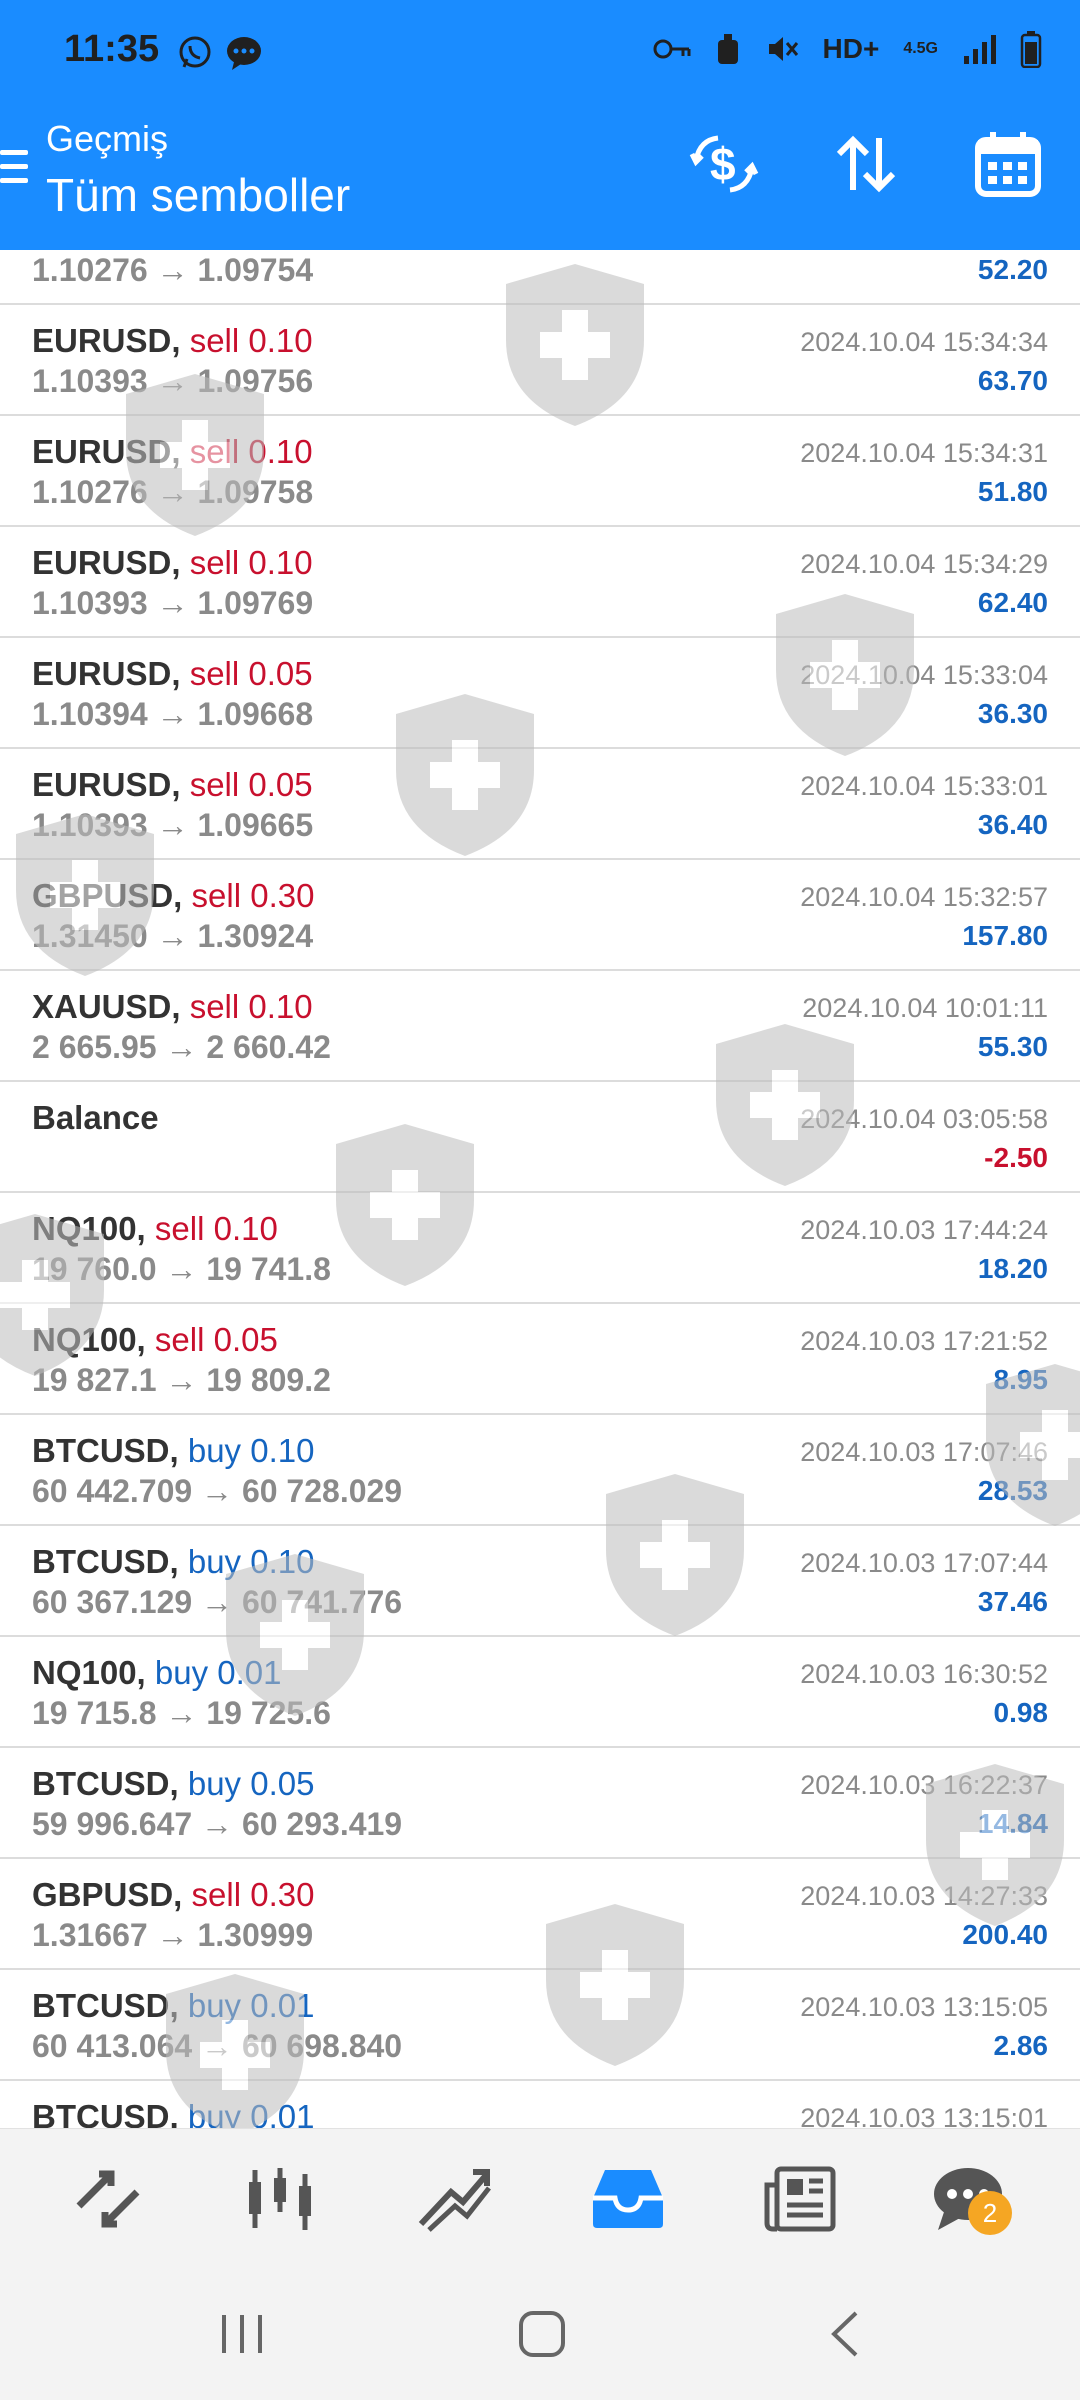 This screenshot has width=1080, height=2400. I want to click on row-profit: 62.40, so click(1012, 602).